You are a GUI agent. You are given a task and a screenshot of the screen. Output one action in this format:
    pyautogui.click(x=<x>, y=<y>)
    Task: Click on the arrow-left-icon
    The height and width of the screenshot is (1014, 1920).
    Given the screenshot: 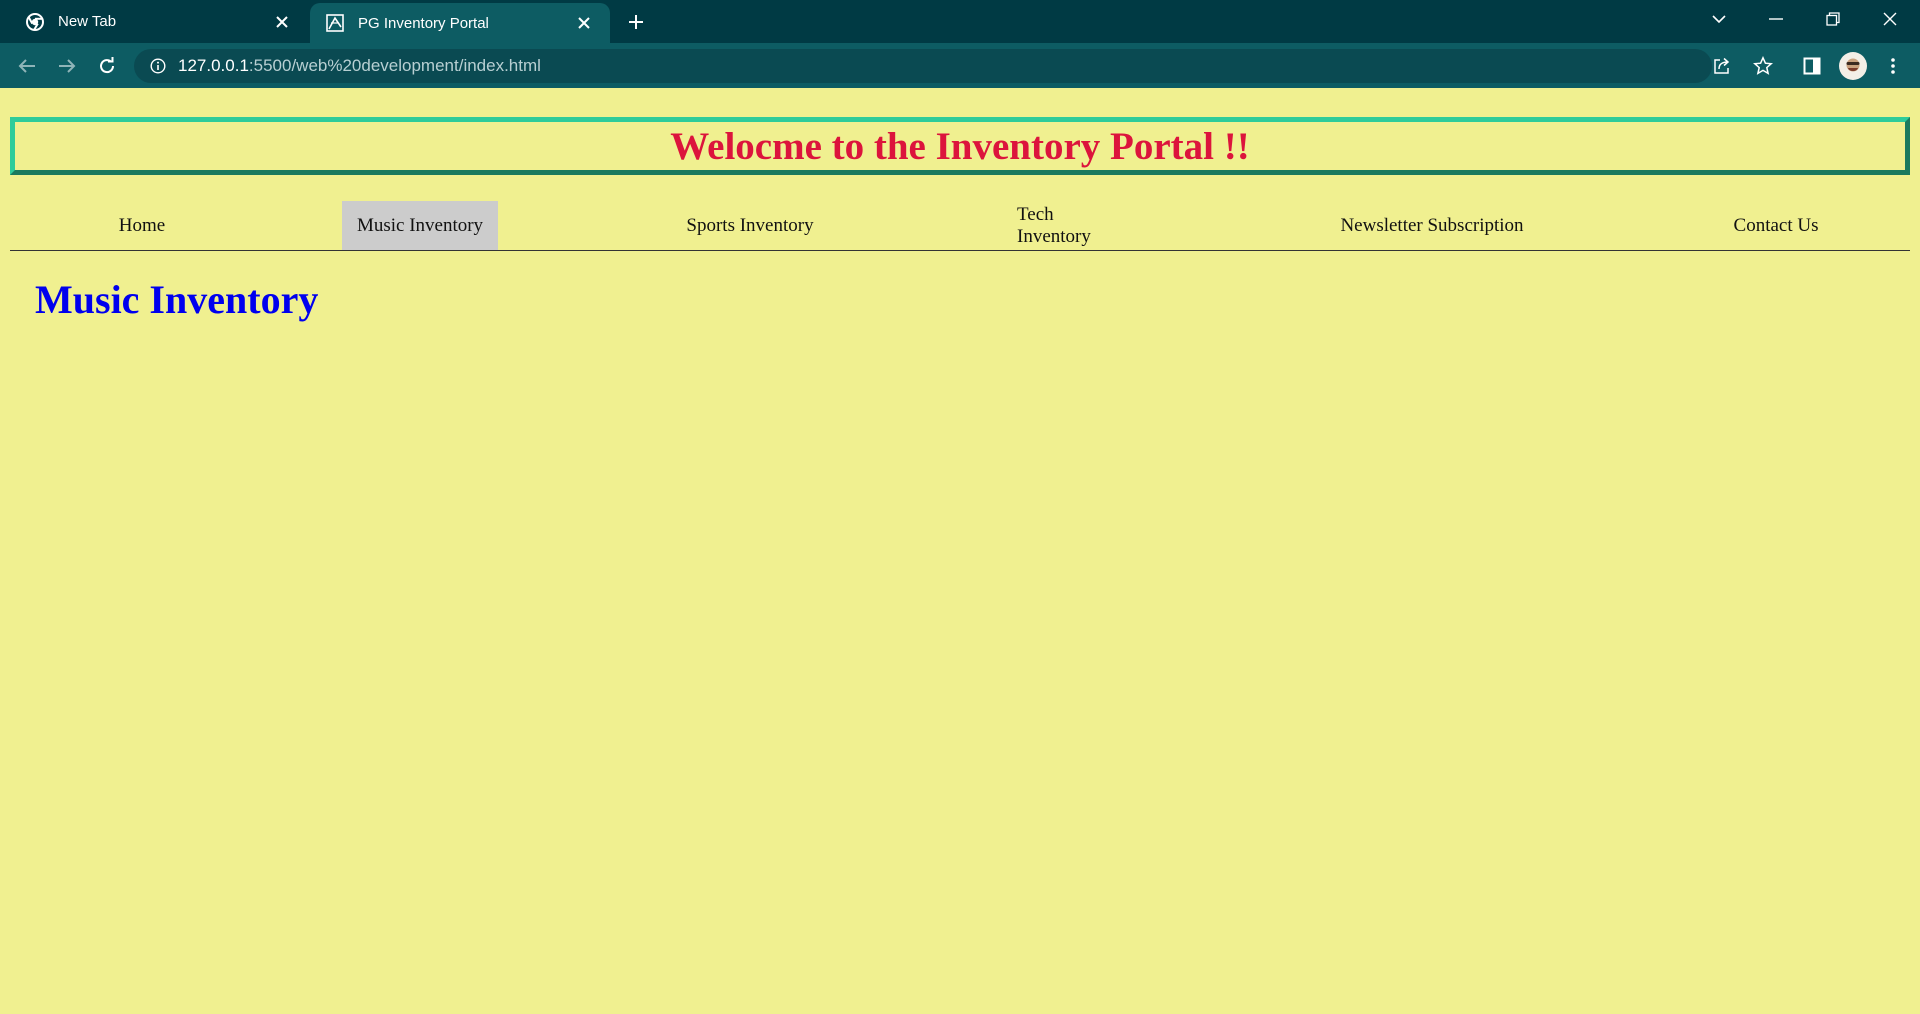 What is the action you would take?
    pyautogui.click(x=26, y=66)
    